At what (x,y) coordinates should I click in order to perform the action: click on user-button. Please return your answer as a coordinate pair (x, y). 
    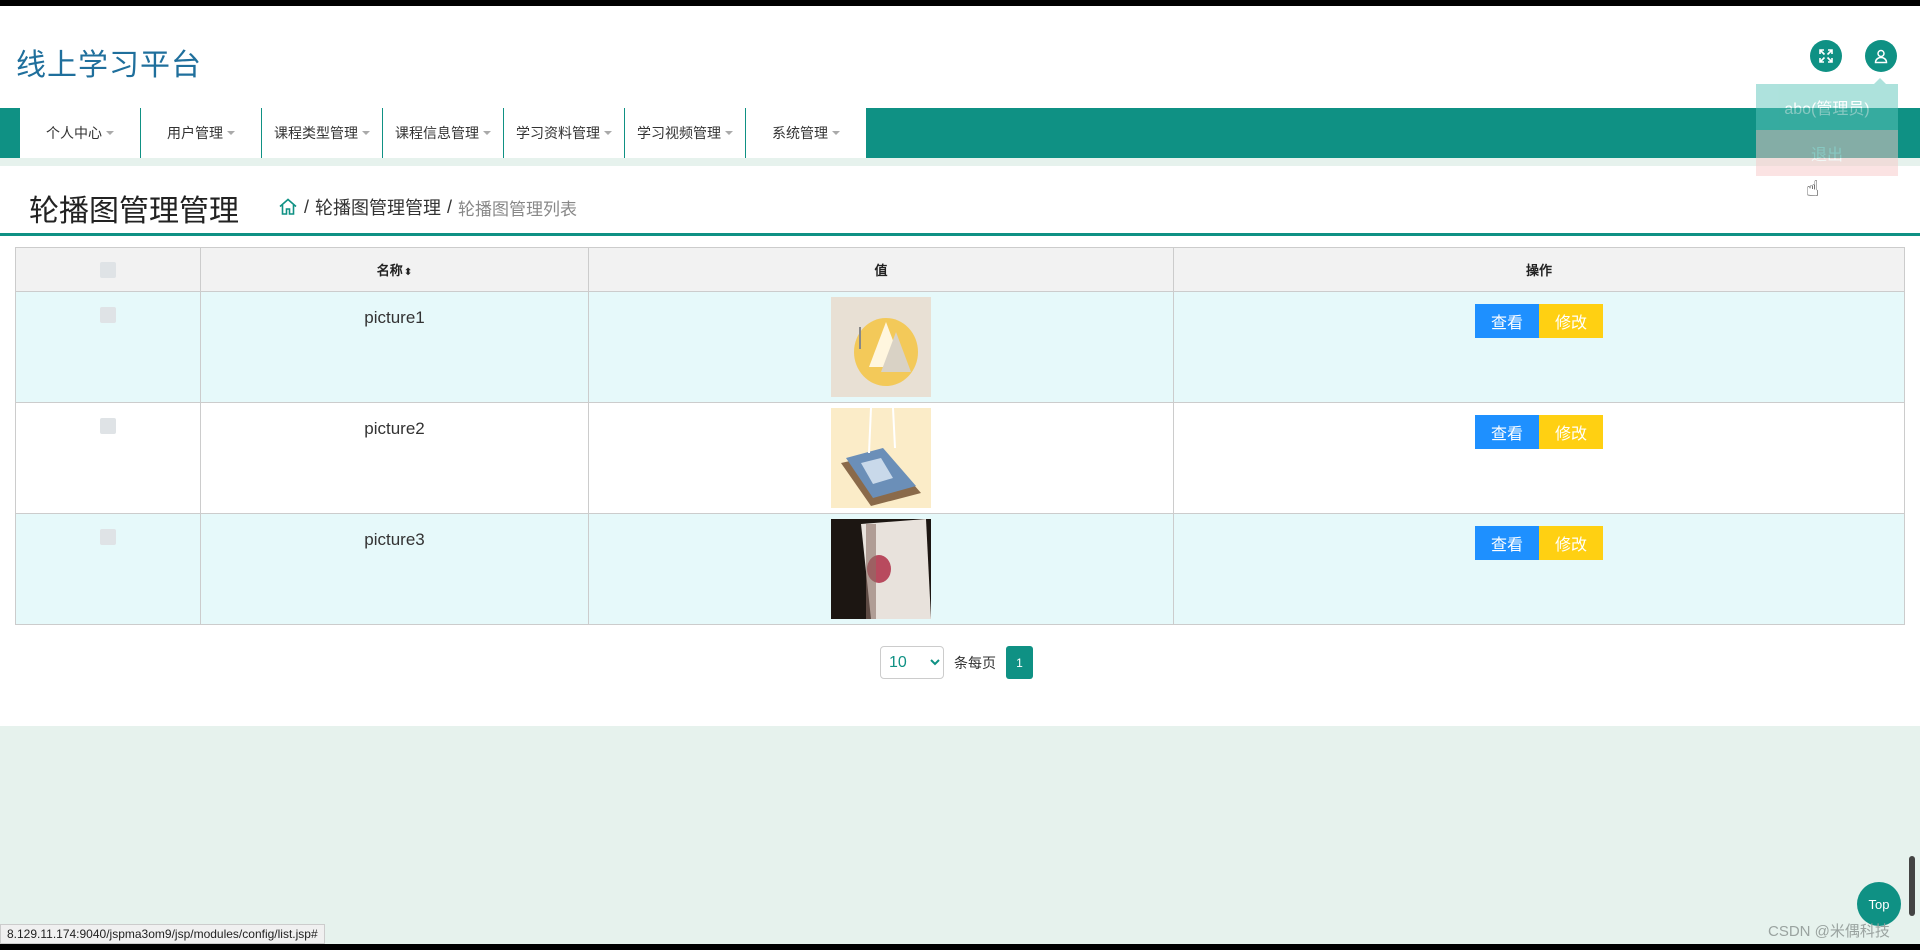
    Looking at the image, I should click on (1881, 56).